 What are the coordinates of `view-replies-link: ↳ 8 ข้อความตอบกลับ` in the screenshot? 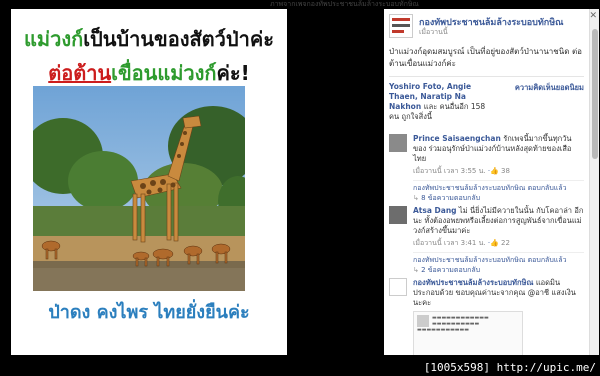 It's located at (498, 199).